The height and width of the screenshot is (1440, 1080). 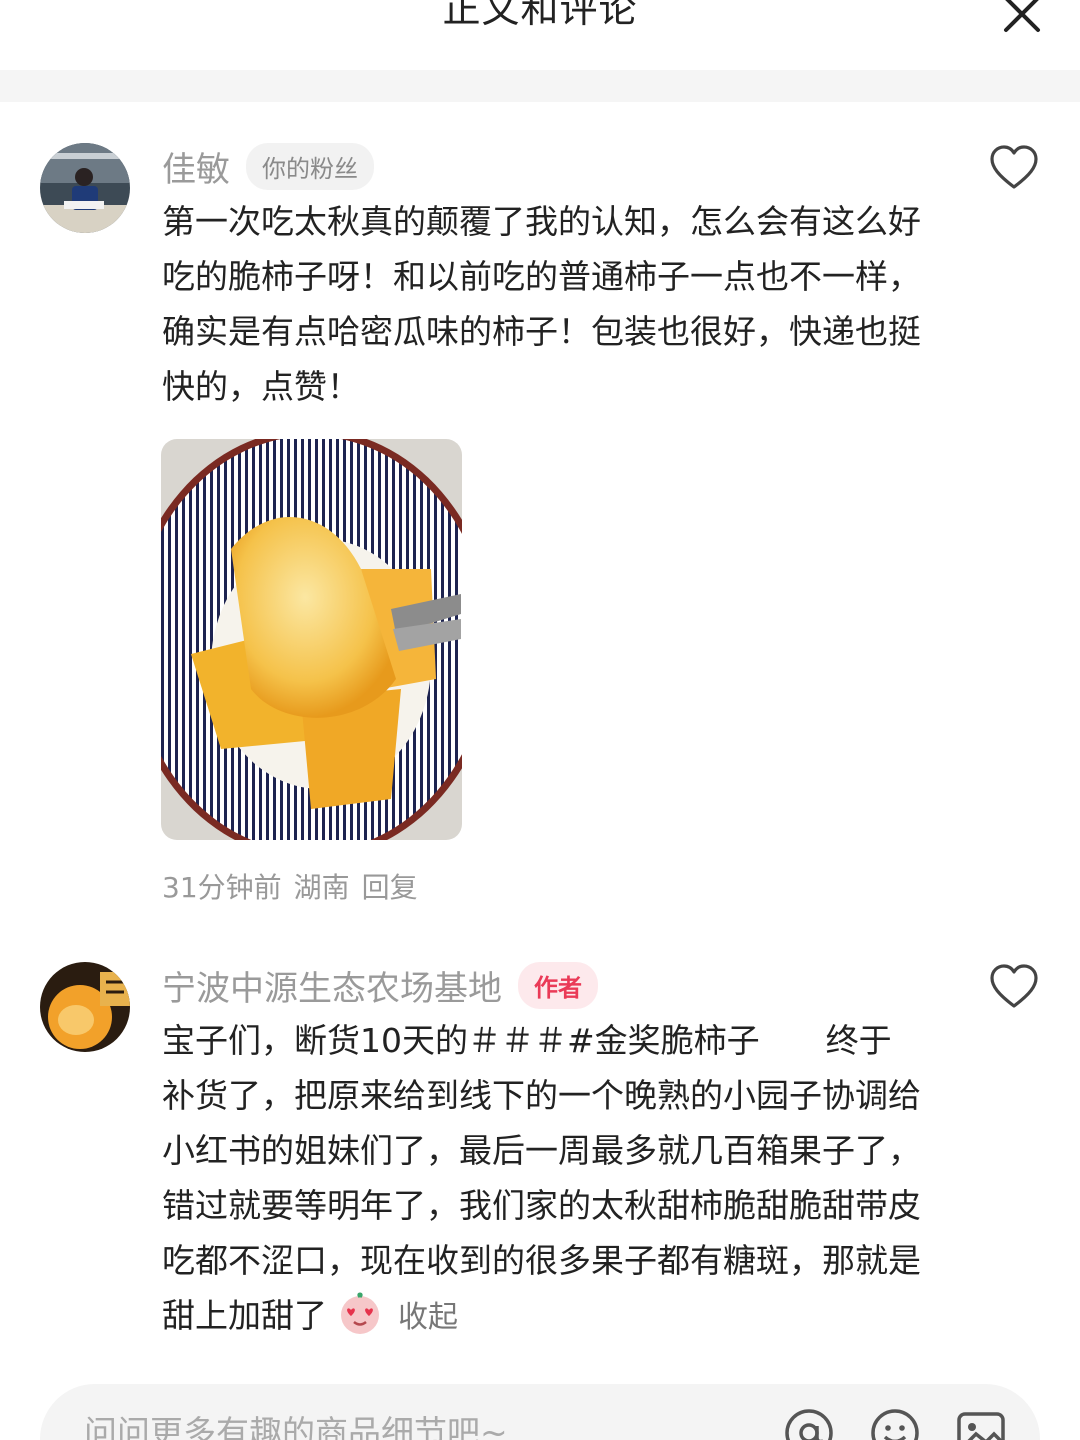 I want to click on image-icon, so click(x=981, y=1423).